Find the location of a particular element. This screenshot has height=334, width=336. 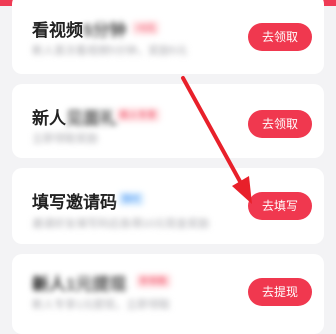

task-title-blurred: 见面礼 is located at coordinates (91, 118).